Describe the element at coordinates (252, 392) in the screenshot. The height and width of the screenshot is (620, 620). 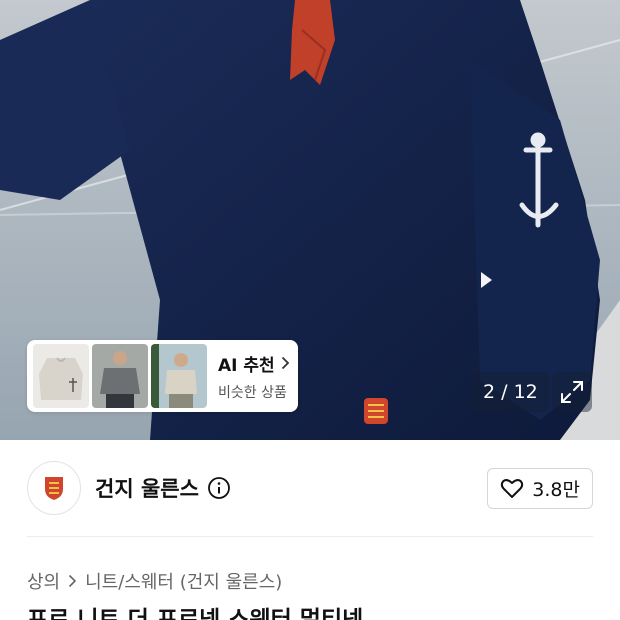
I see `ai-subtitle: 비슷한 상품` at that location.